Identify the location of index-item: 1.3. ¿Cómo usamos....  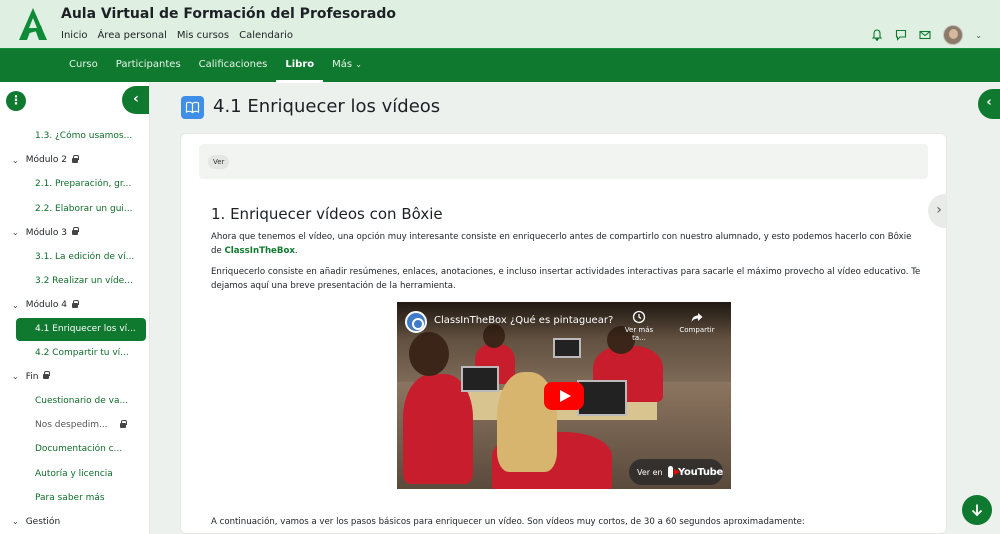
(74, 136).